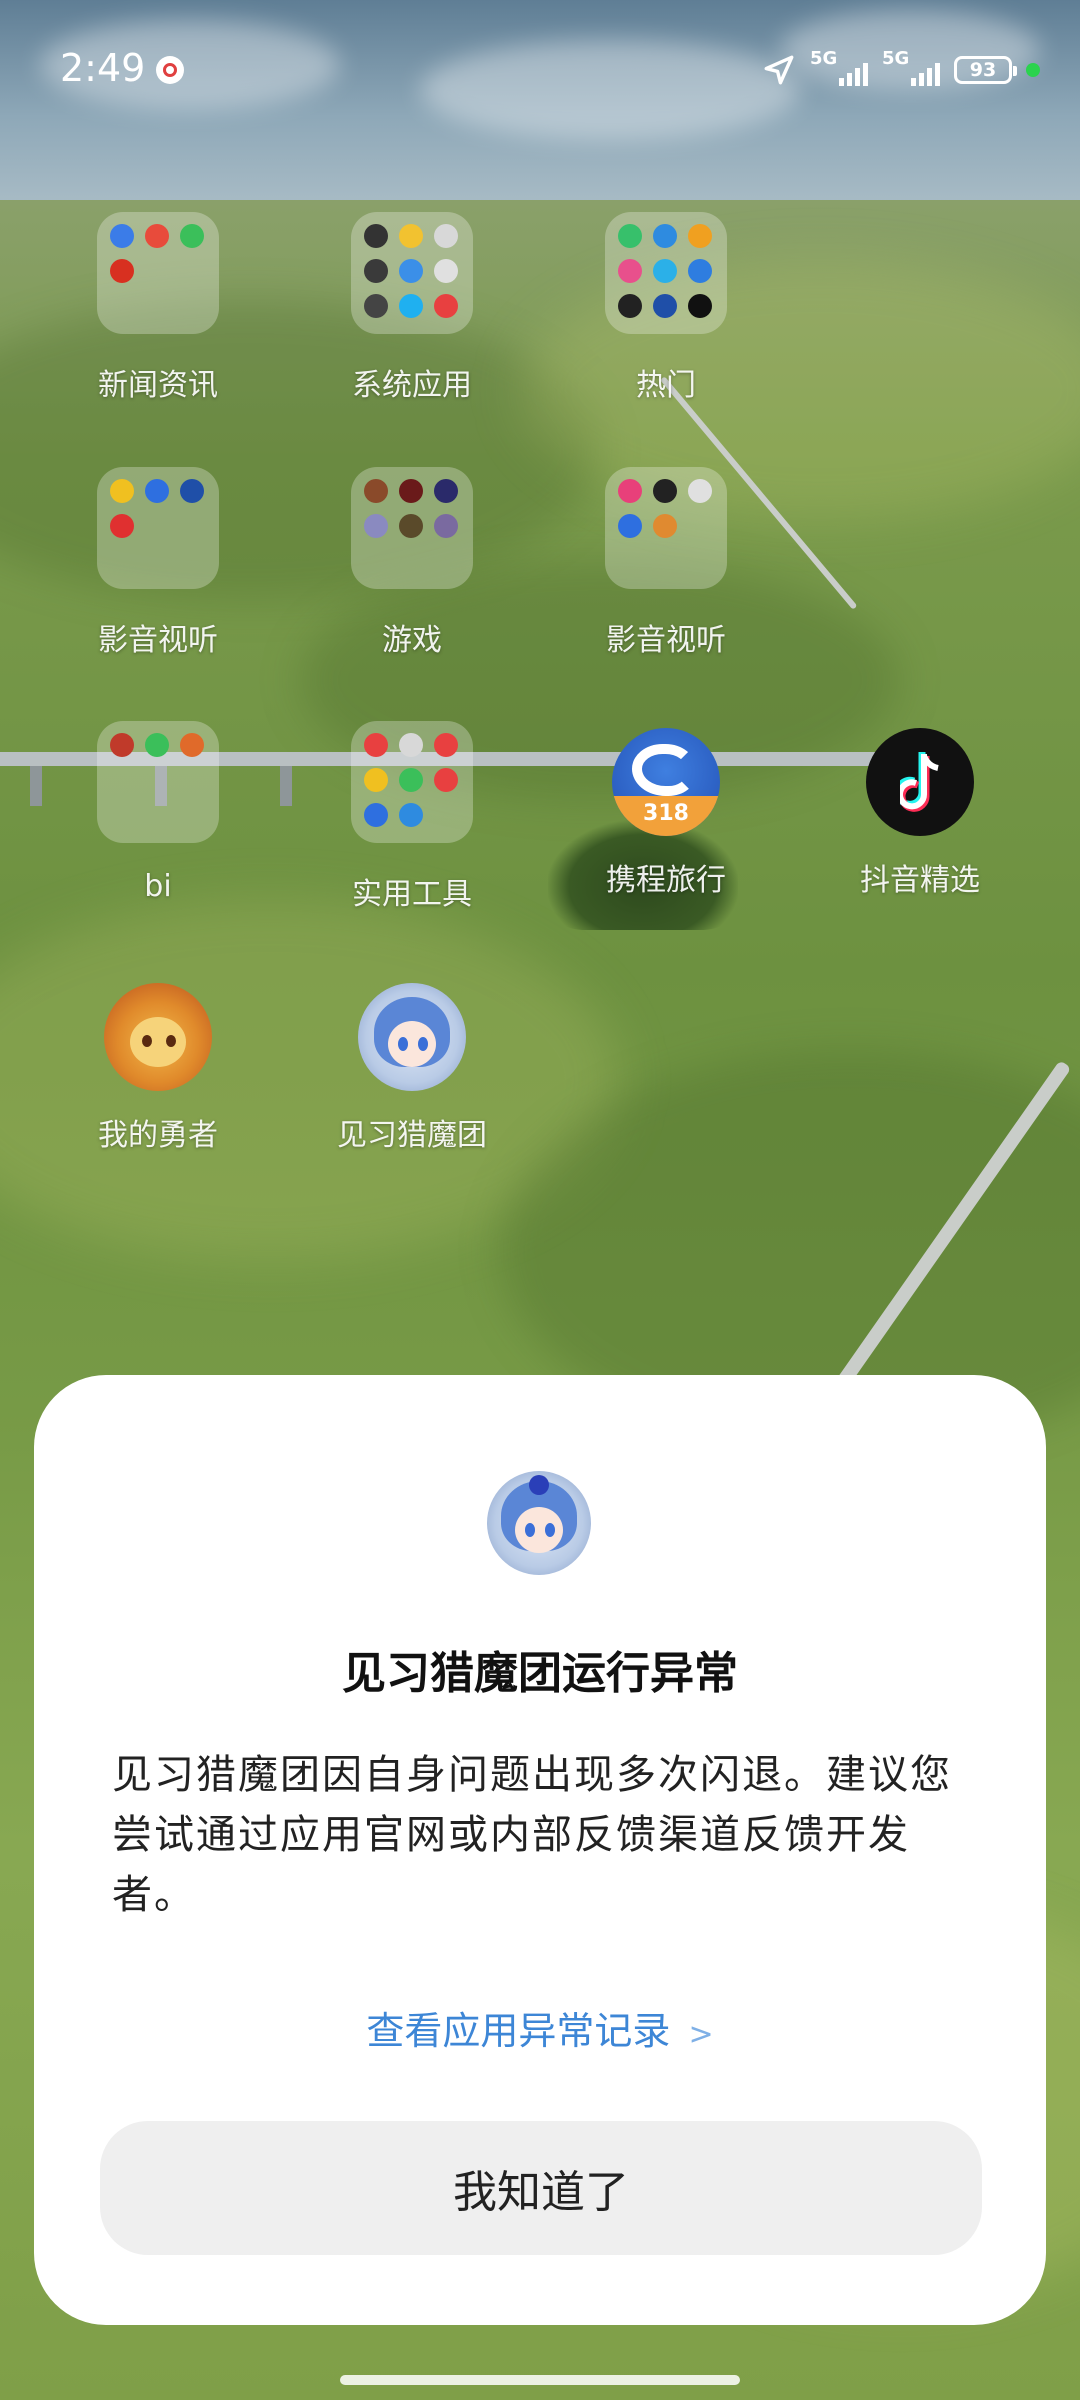 This screenshot has height=2400, width=1080. Describe the element at coordinates (170, 70) in the screenshot. I see `notification-icon` at that location.